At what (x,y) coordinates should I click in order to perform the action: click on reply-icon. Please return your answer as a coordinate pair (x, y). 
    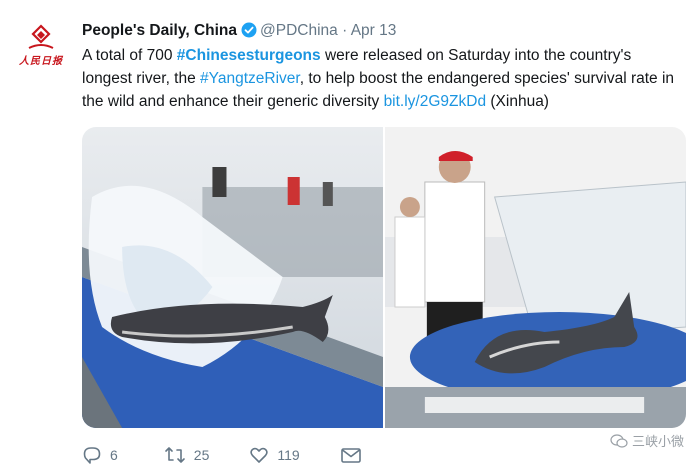
    Looking at the image, I should click on (92, 455).